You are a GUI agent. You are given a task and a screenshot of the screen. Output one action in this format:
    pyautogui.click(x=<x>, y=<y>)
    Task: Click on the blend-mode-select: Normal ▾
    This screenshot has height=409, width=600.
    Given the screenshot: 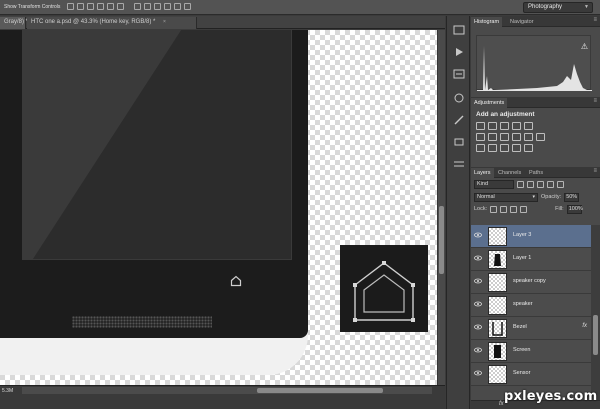 What is the action you would take?
    pyautogui.click(x=506, y=197)
    